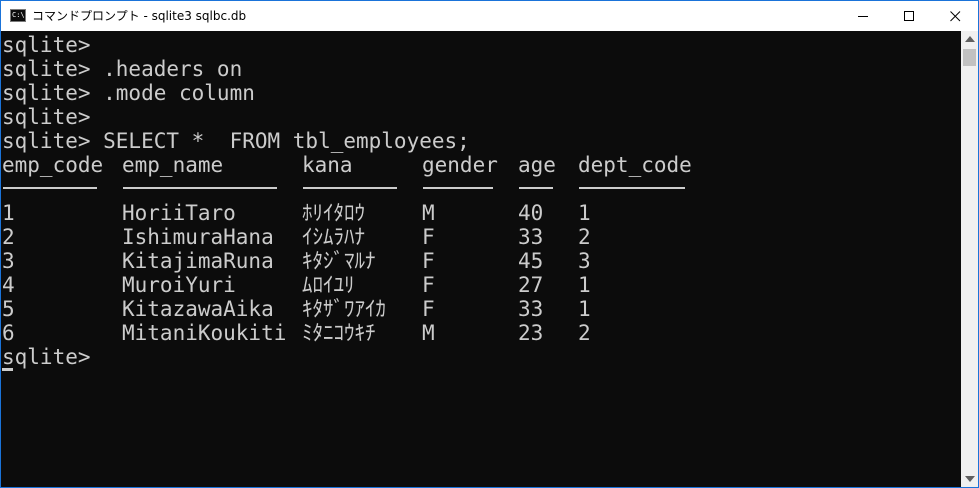  What do you see at coordinates (969, 259) in the screenshot?
I see `vertical-scrollbar` at bounding box center [969, 259].